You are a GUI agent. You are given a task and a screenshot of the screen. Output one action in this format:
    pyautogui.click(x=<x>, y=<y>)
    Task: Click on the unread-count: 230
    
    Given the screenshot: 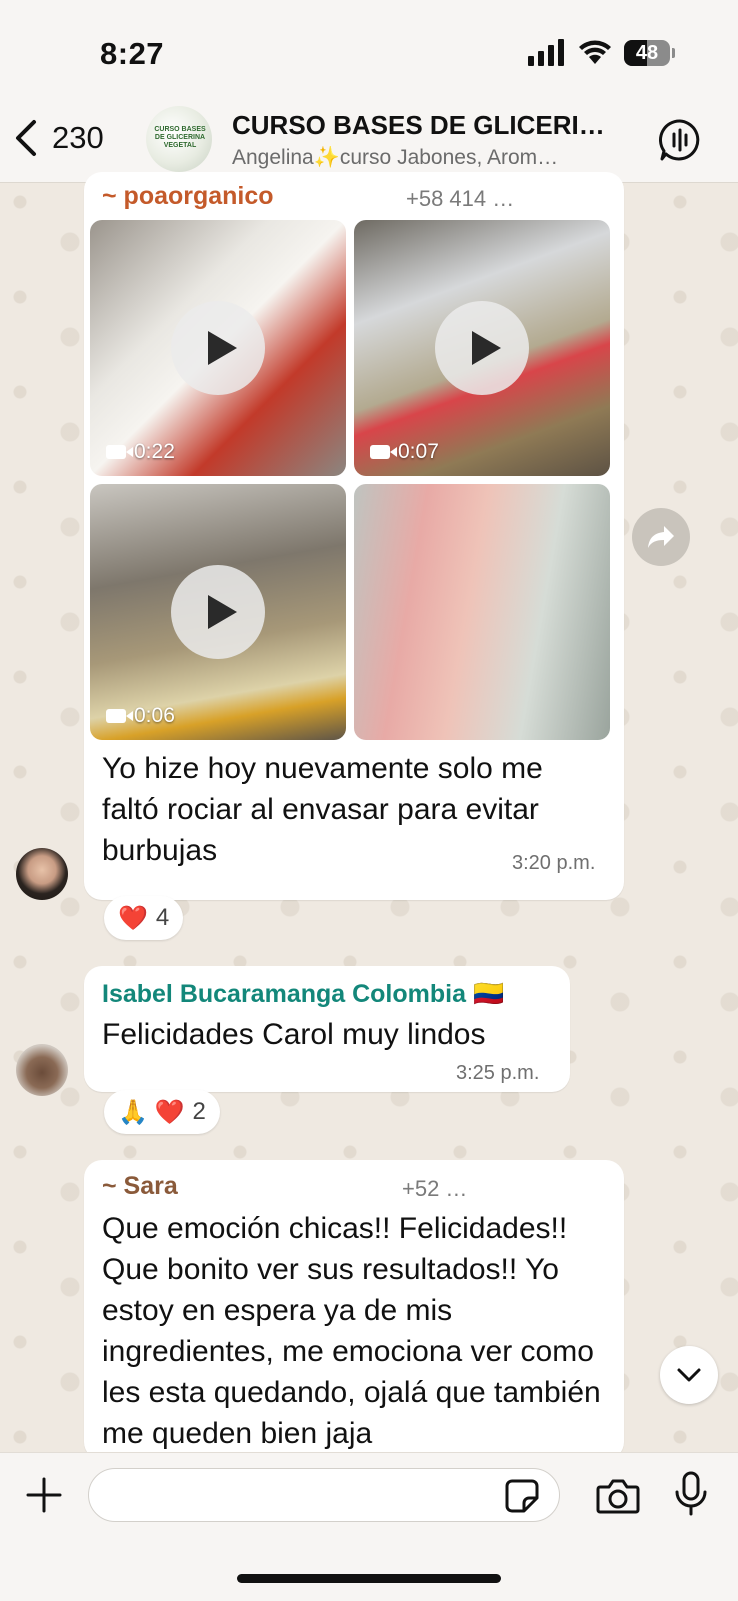 What is the action you would take?
    pyautogui.click(x=78, y=137)
    